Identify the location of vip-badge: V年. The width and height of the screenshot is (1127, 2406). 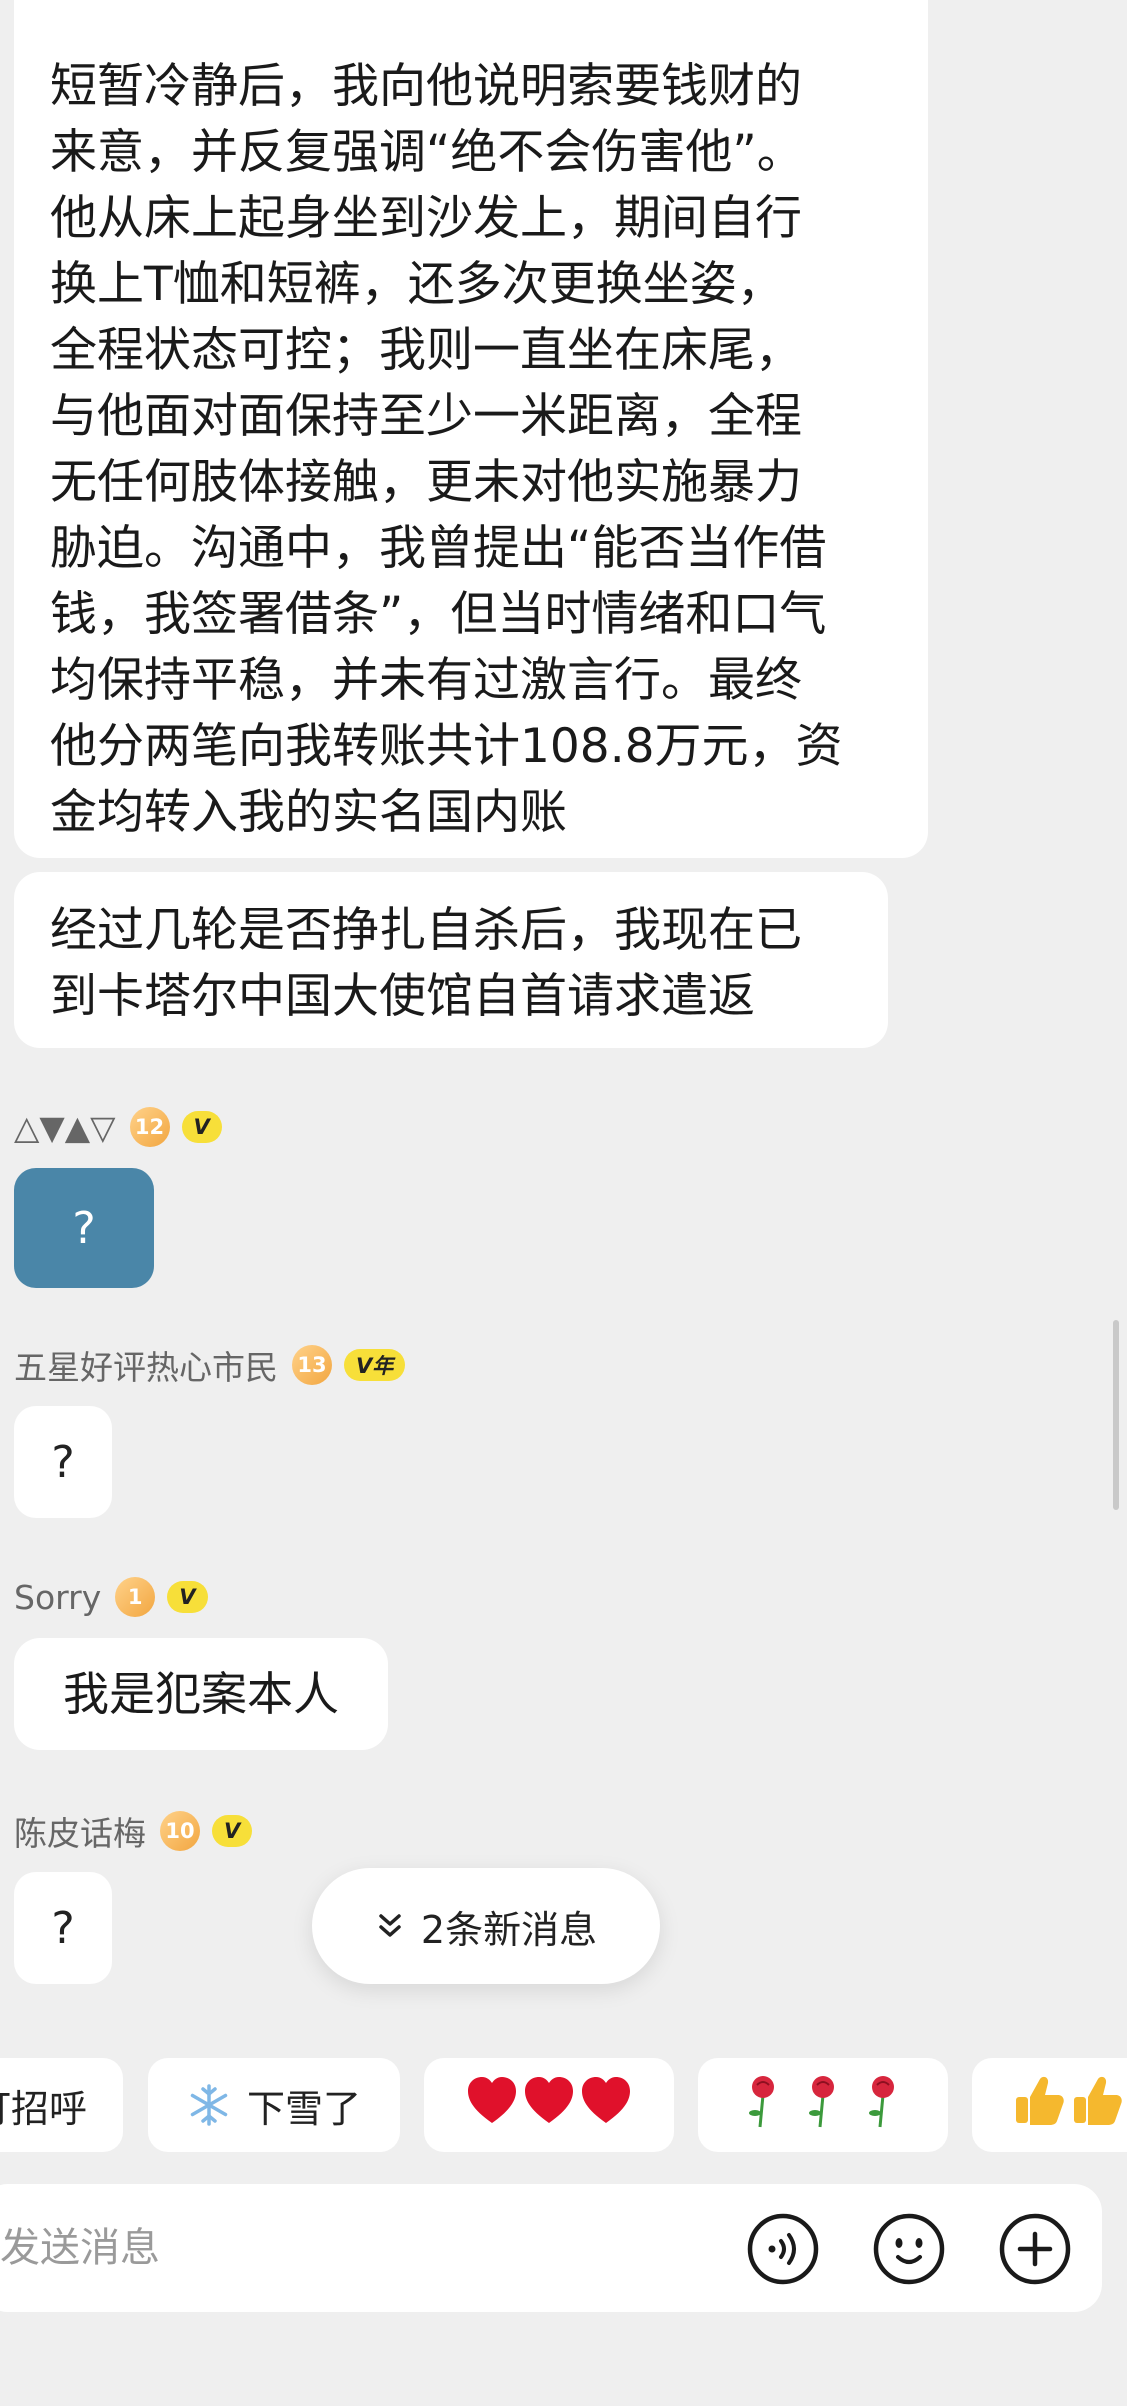
(375, 1365).